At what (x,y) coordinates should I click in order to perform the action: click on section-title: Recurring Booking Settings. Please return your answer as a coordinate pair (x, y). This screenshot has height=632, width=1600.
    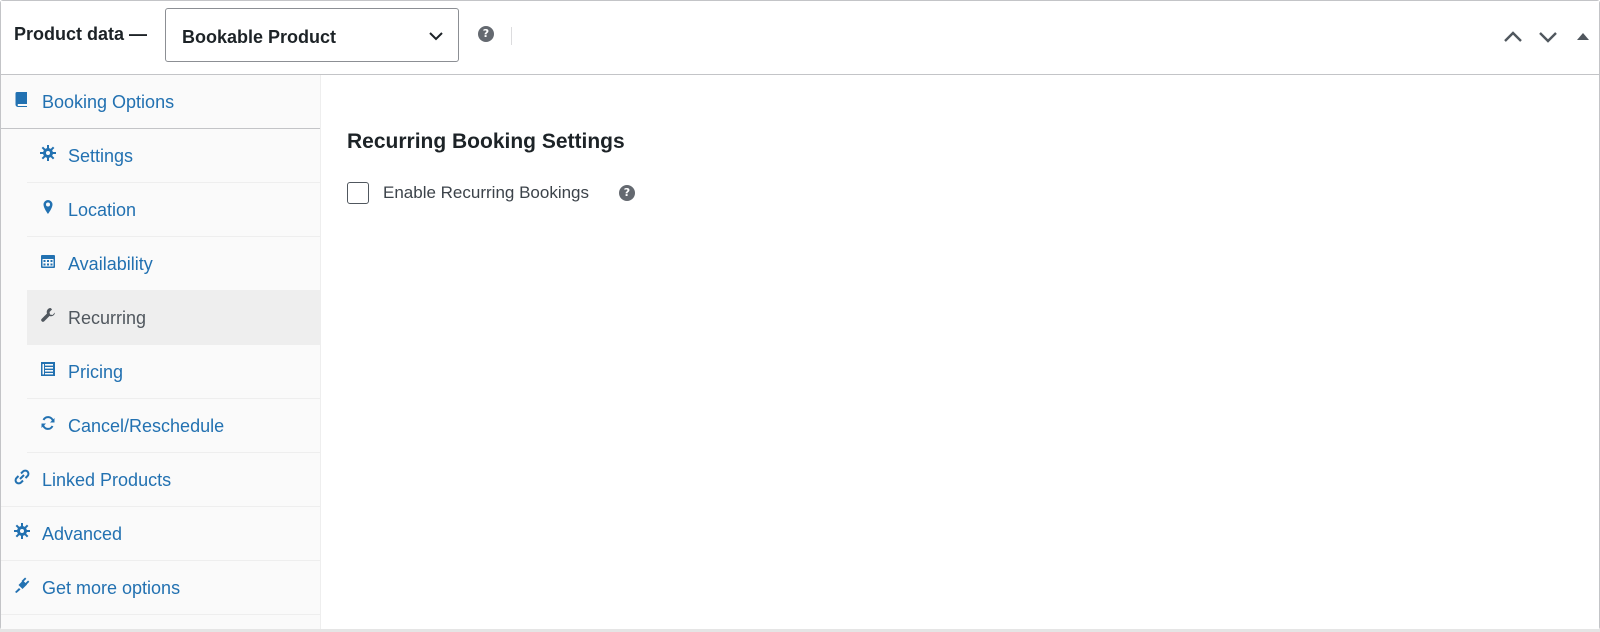
    Looking at the image, I should click on (486, 141).